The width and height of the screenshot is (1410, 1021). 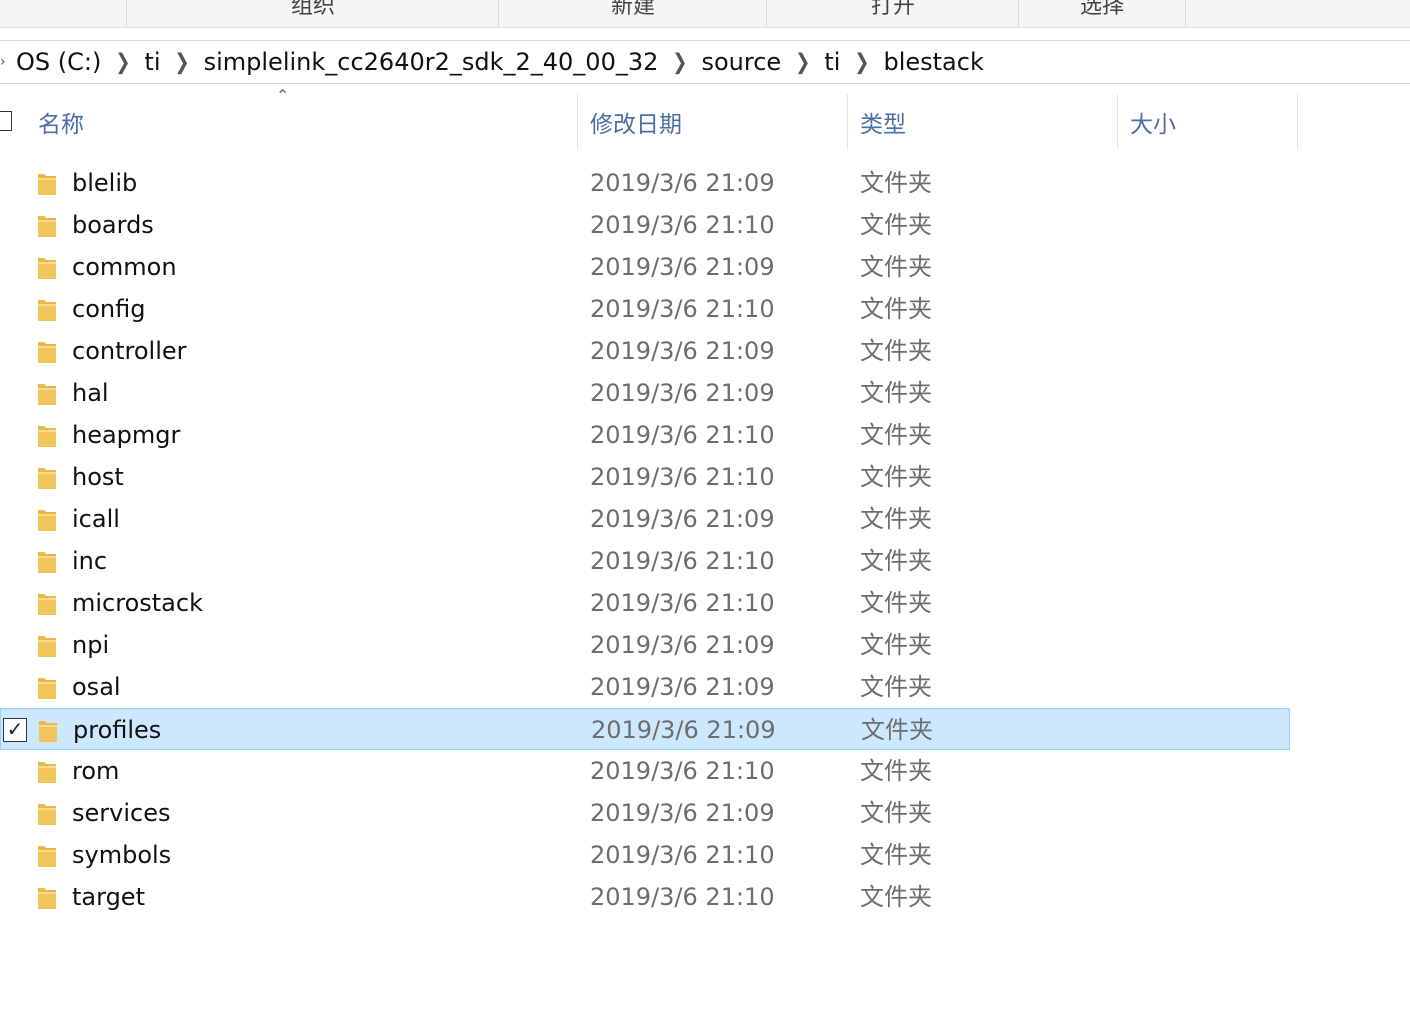 What do you see at coordinates (7, 62) in the screenshot?
I see `chevron-right-icon: ›` at bounding box center [7, 62].